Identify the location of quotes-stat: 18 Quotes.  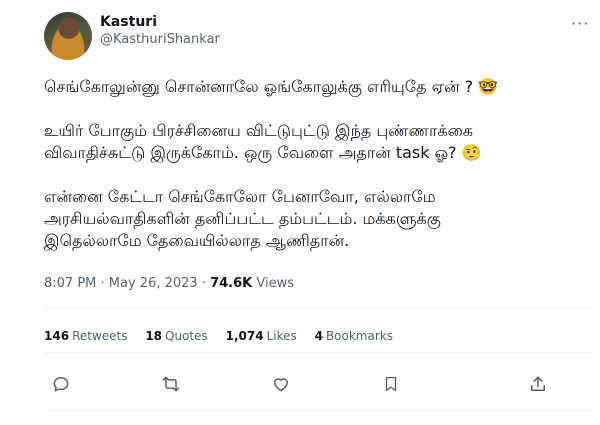
(176, 336).